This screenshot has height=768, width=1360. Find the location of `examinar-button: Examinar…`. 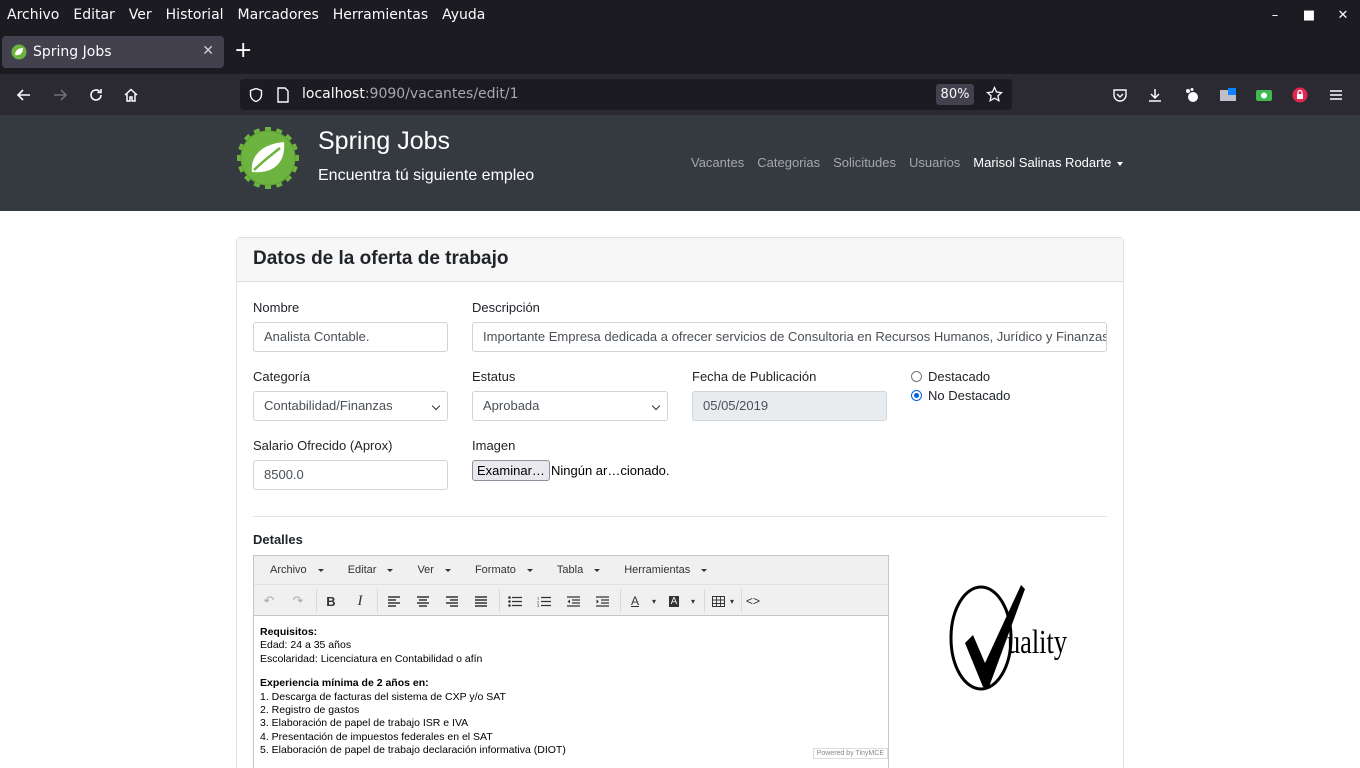

examinar-button: Examinar… is located at coordinates (511, 470).